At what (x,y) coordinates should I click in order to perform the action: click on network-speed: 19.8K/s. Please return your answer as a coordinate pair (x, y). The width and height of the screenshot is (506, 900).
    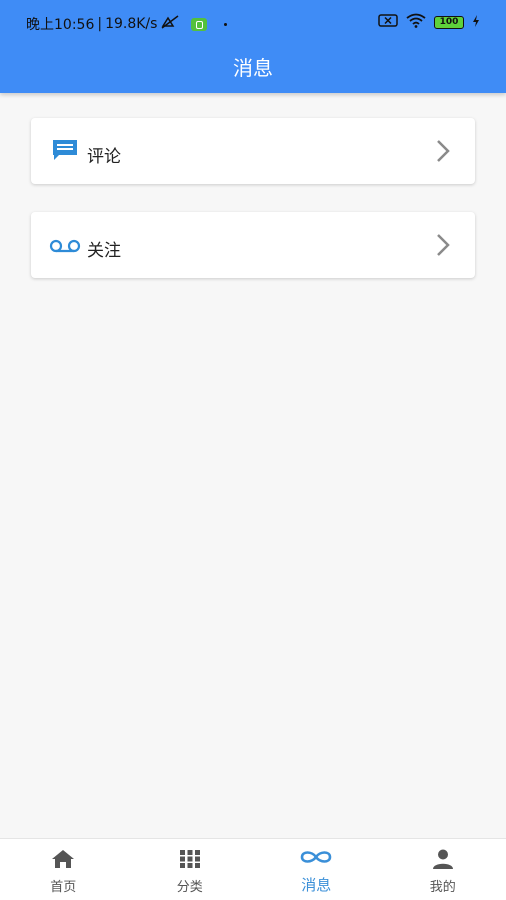
    Looking at the image, I should click on (131, 24).